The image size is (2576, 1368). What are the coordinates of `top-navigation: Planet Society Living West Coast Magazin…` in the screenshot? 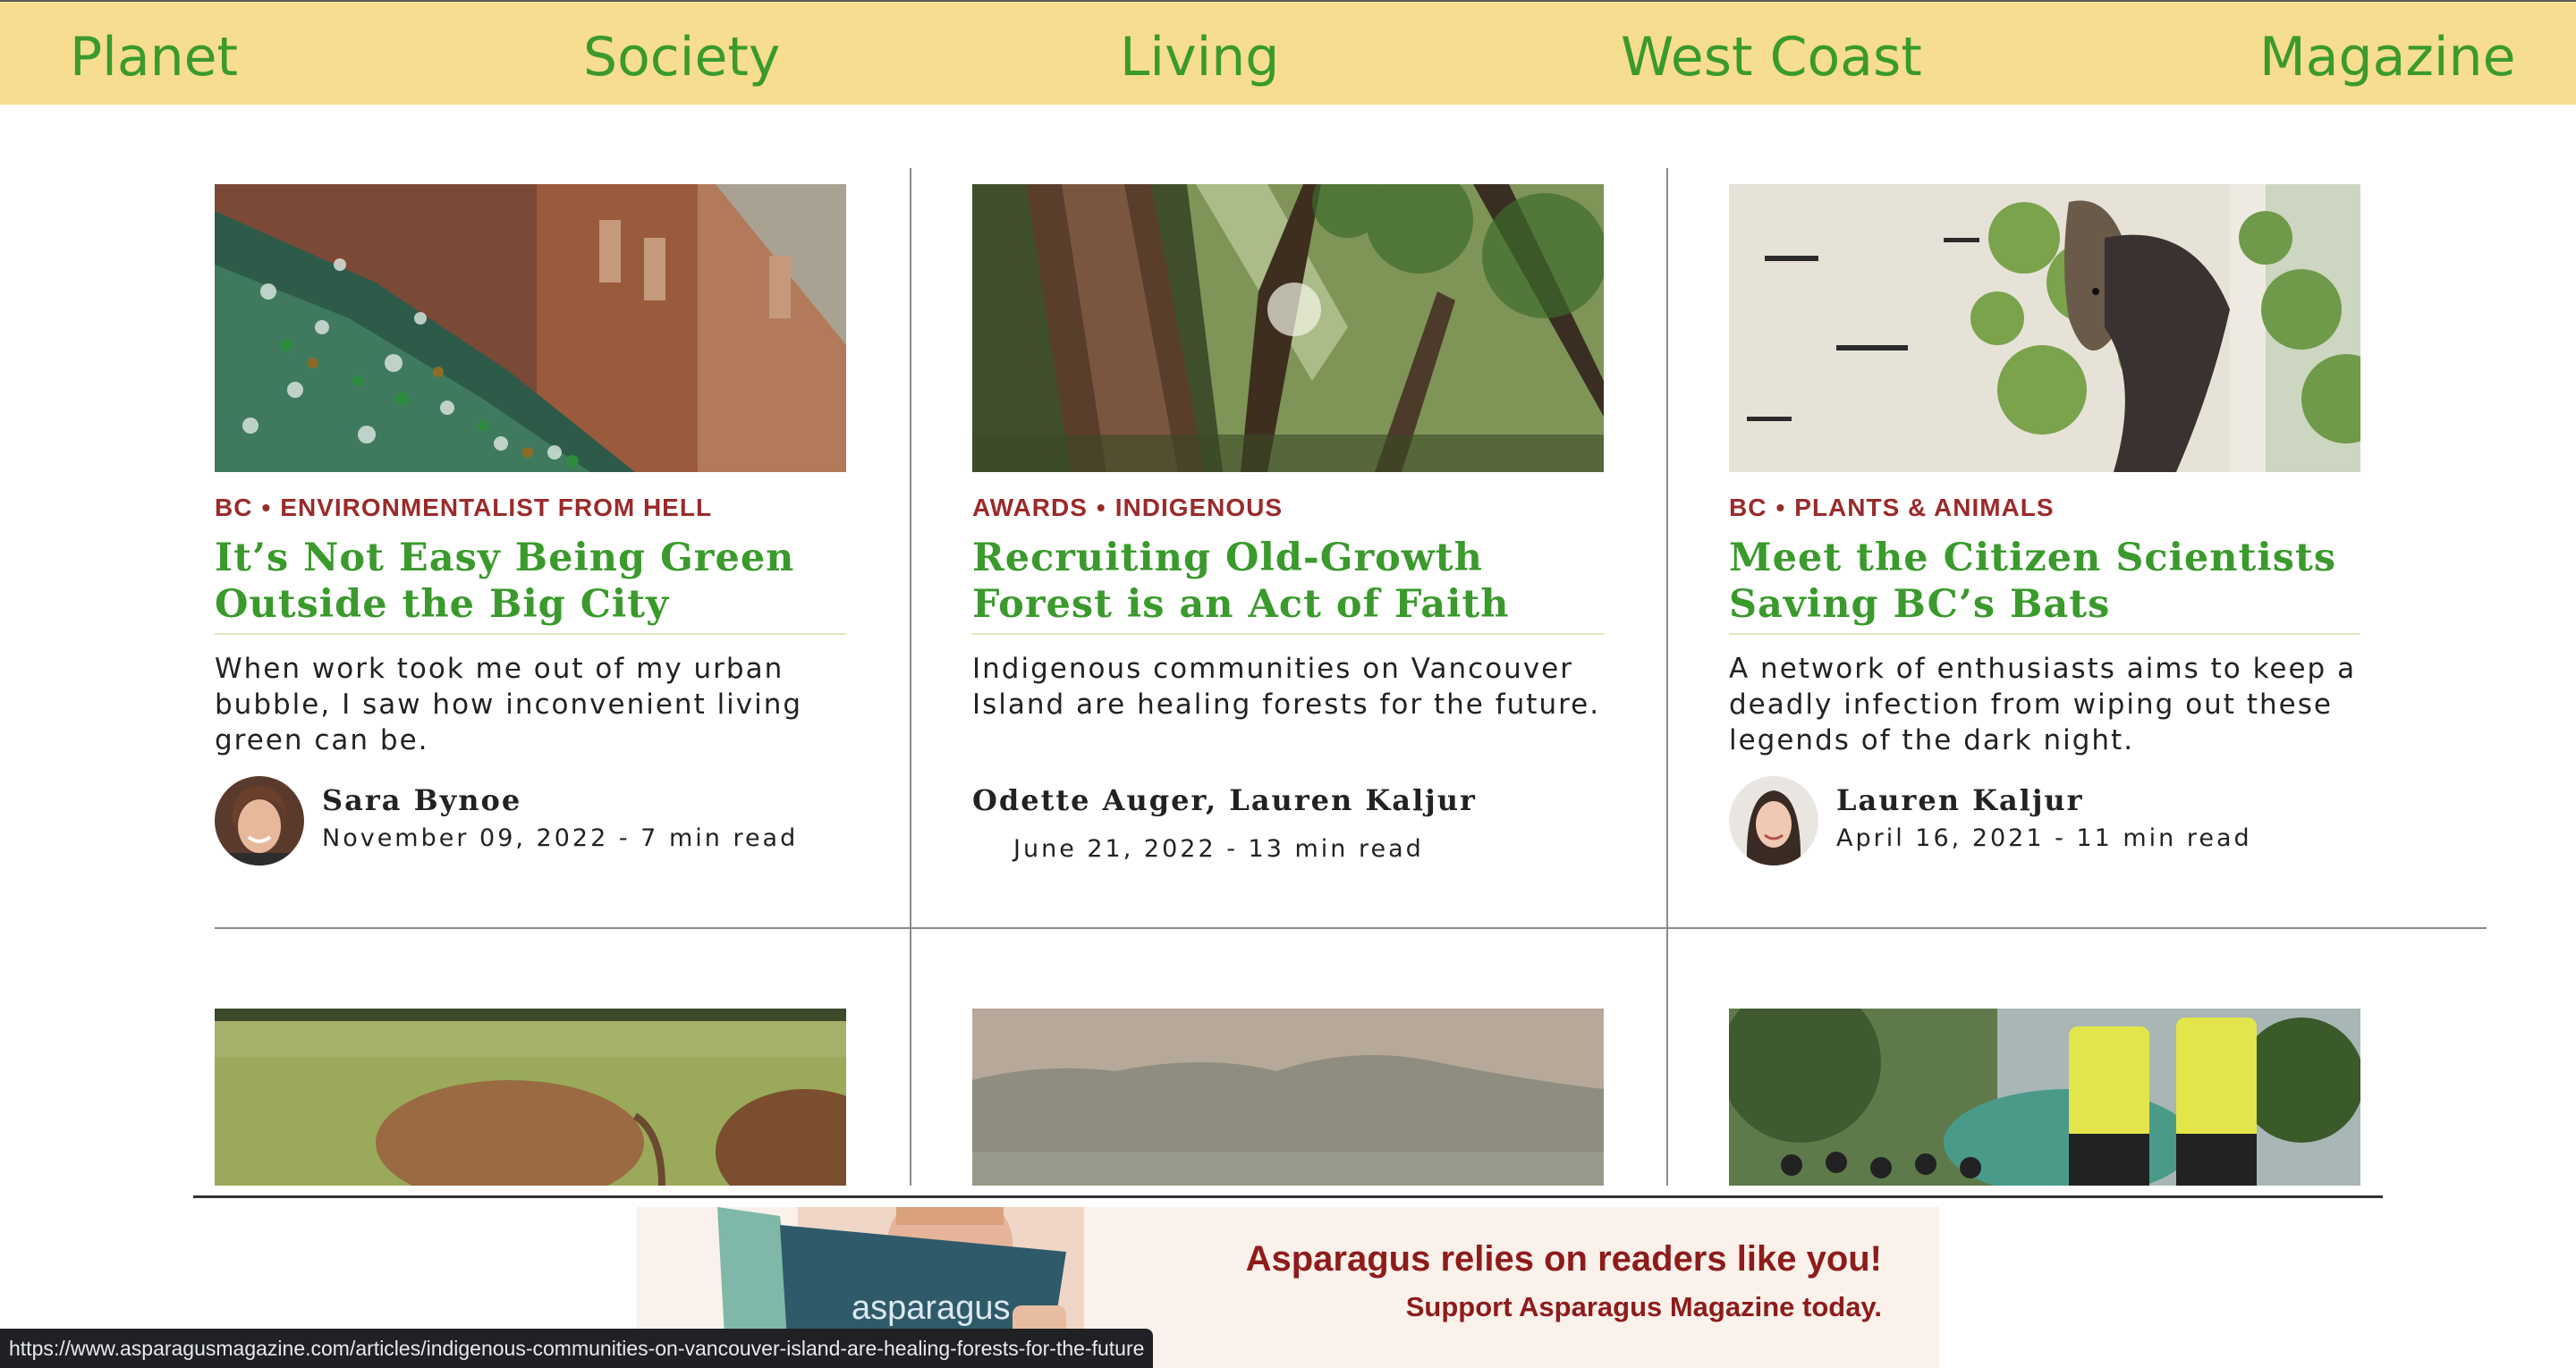 It's located at (1288, 53).